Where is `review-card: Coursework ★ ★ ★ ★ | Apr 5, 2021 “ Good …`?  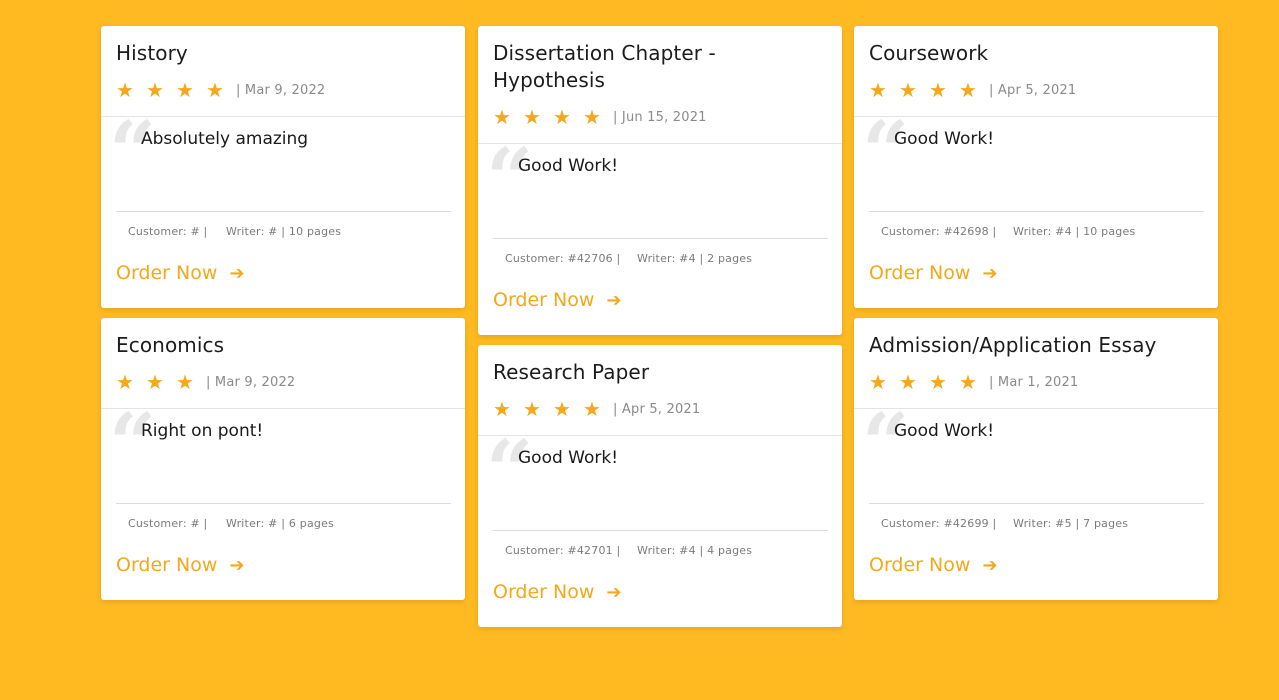 review-card: Coursework ★ ★ ★ ★ | Apr 5, 2021 “ Good … is located at coordinates (1036, 167).